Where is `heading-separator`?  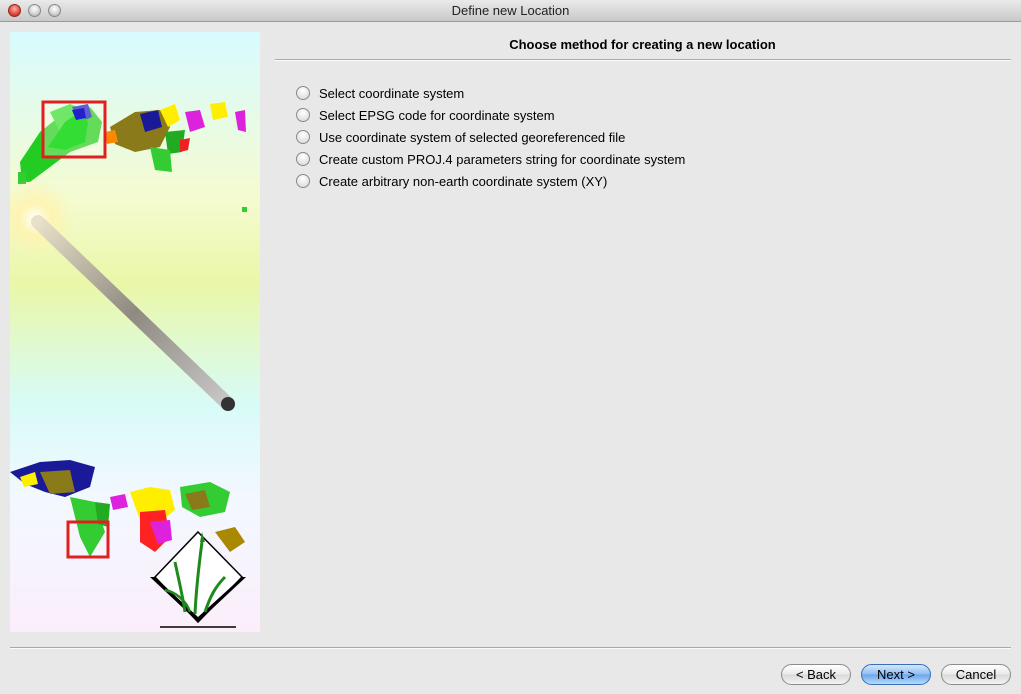 heading-separator is located at coordinates (643, 60).